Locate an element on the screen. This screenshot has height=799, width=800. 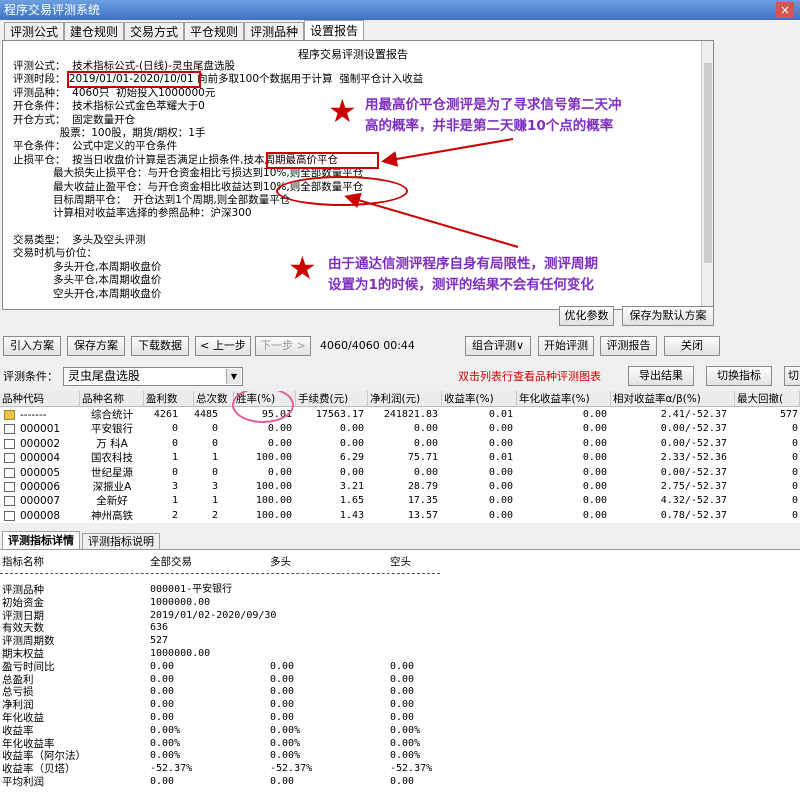
start-test-button: 开始评测 is located at coordinates (566, 346).